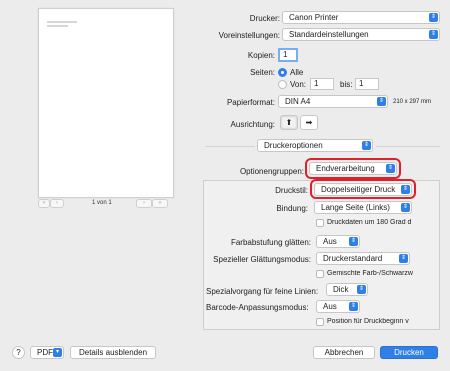 Image resolution: width=450 pixels, height=371 pixels. Describe the element at coordinates (408, 146) in the screenshot. I see `separator-right` at that location.